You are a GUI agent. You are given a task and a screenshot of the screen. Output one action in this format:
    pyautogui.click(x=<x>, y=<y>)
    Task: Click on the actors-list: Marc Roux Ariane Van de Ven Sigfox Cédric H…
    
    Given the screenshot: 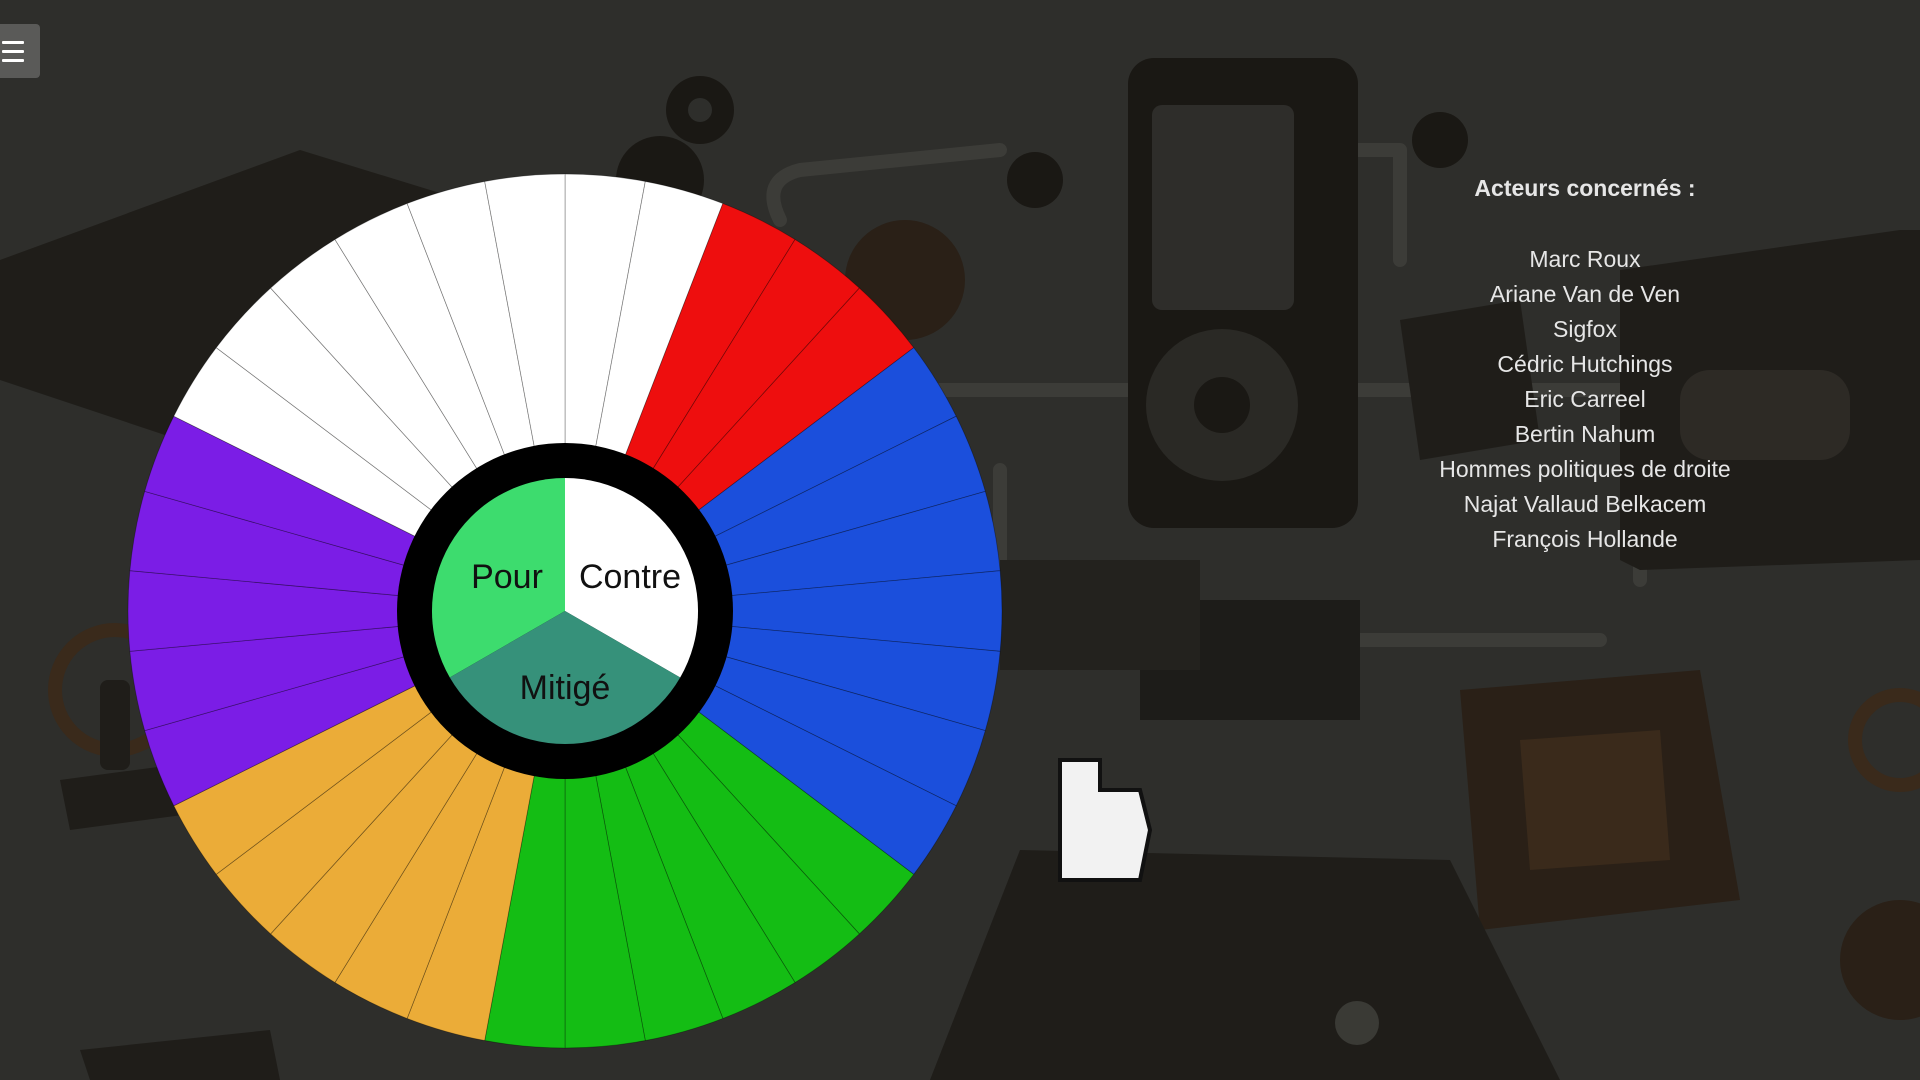 What is the action you would take?
    pyautogui.click(x=1585, y=399)
    